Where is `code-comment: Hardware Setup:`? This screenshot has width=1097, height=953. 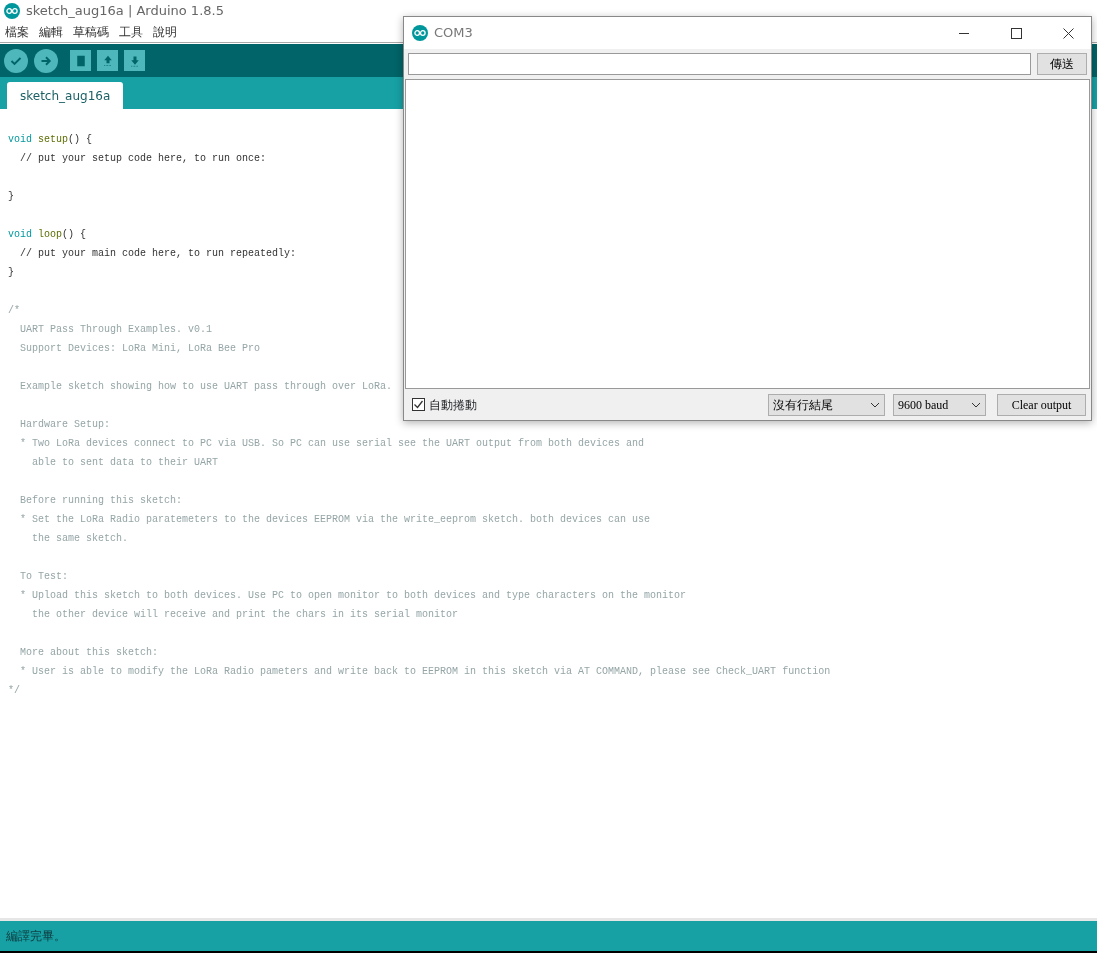 code-comment: Hardware Setup: is located at coordinates (65, 425).